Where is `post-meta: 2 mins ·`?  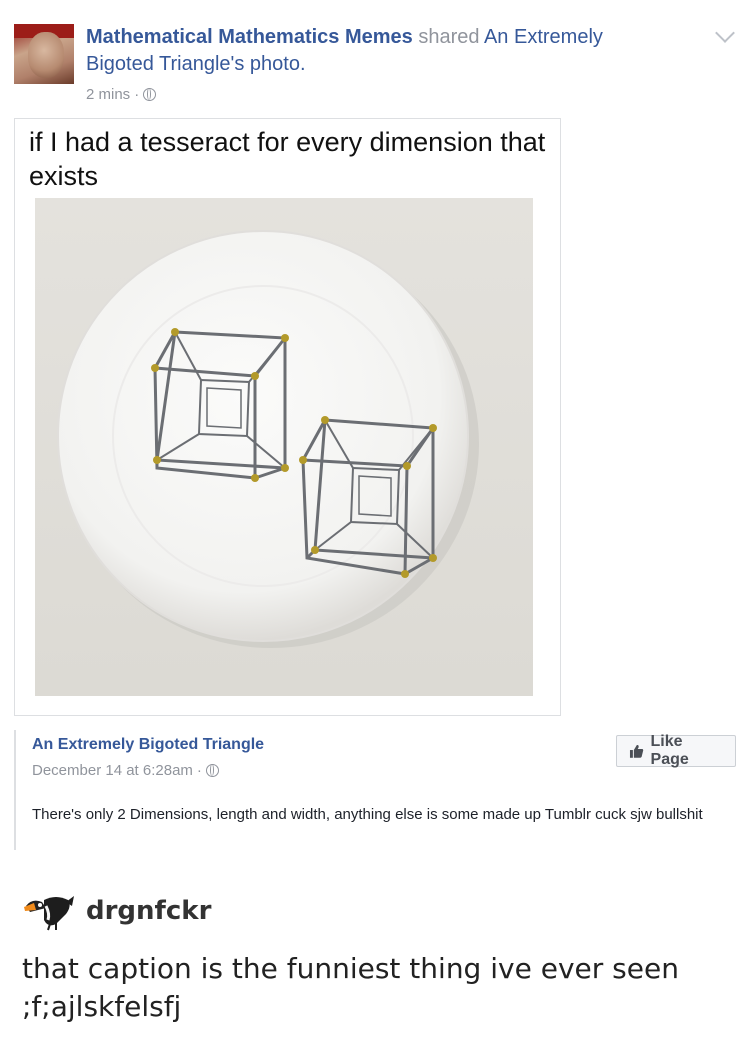 post-meta: 2 mins · is located at coordinates (121, 94).